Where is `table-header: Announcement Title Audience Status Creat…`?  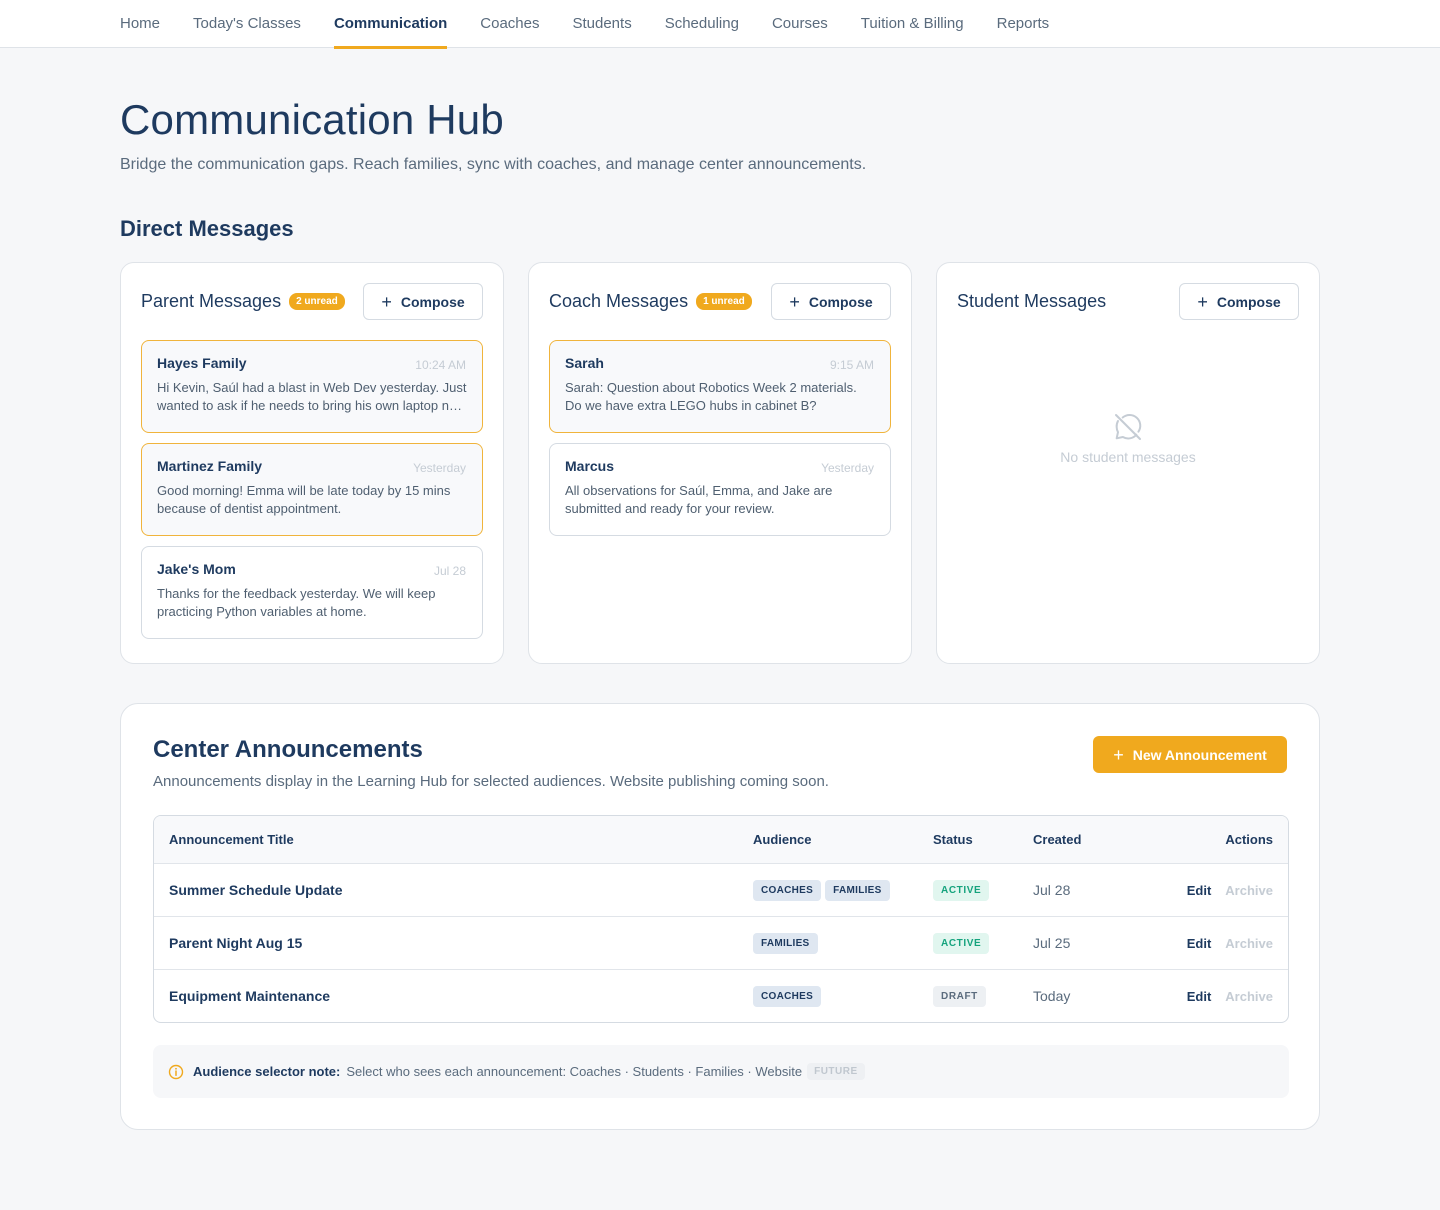
table-header: Announcement Title Audience Status Creat… is located at coordinates (721, 839).